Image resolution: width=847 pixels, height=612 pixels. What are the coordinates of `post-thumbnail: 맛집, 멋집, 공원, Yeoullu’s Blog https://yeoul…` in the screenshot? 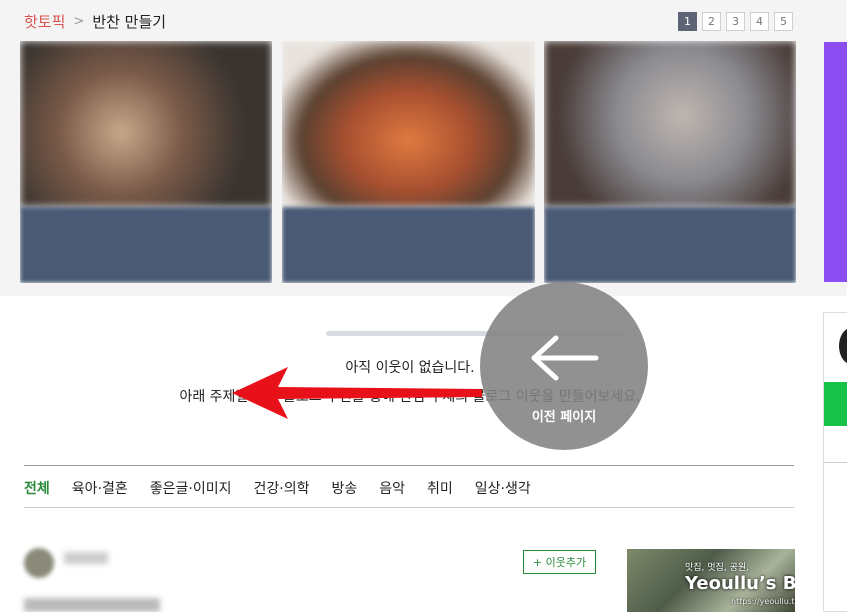 It's located at (711, 580).